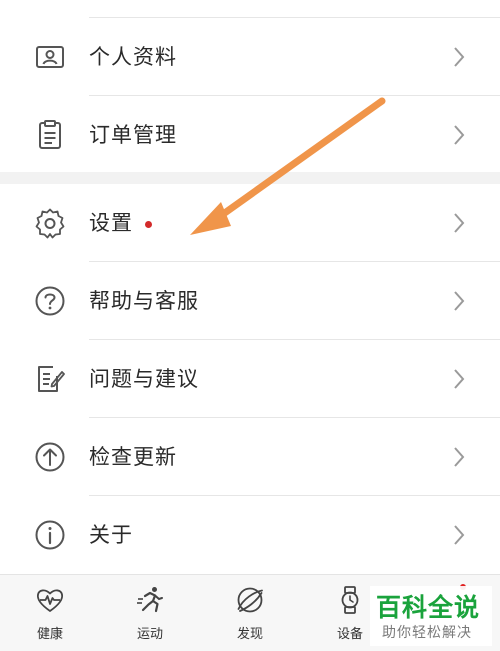  Describe the element at coordinates (133, 57) in the screenshot. I see `menu-item-label: 个人资料` at that location.